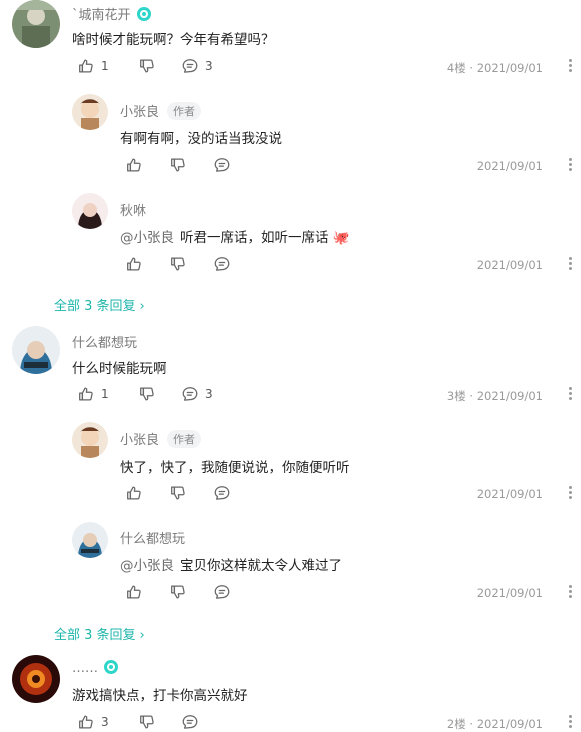 This screenshot has width=581, height=732. I want to click on floor-date: 2楼 · 2021/09/01, so click(494, 724).